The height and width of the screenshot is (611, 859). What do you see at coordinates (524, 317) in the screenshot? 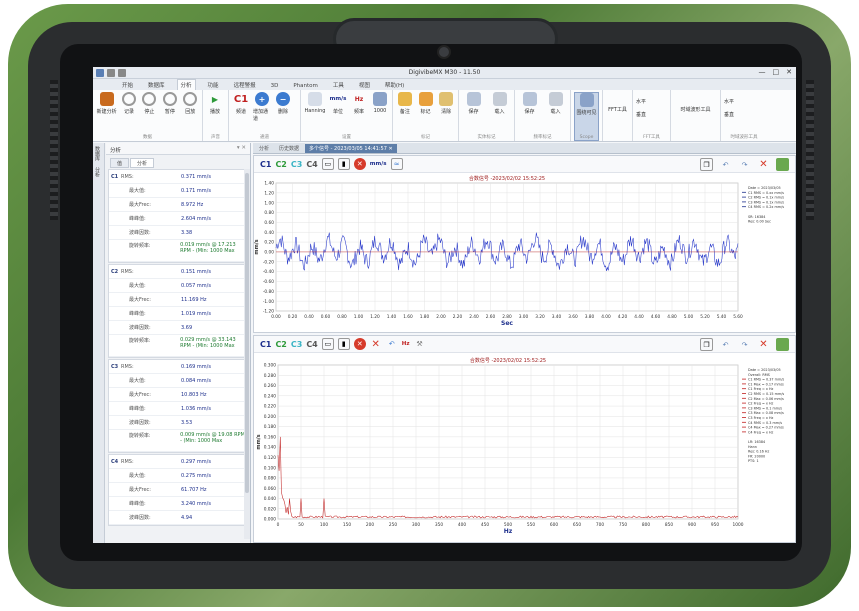
I see `x-tick-label: 3.00` at bounding box center [524, 317].